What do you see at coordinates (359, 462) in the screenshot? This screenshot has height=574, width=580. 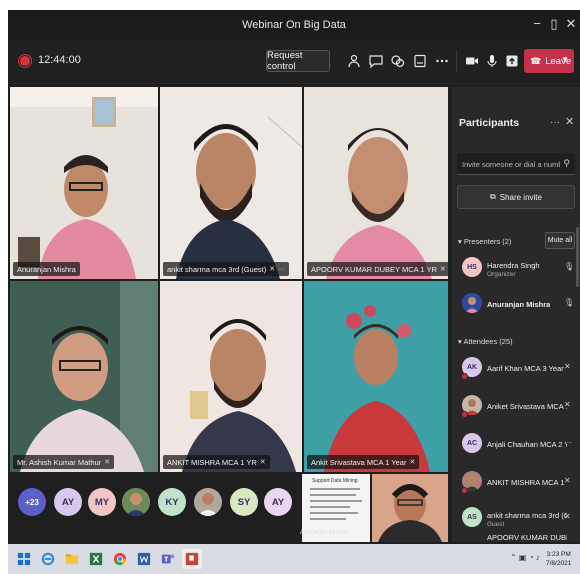 I see `participant-name: Ankit Srivastava MCA 1 Year` at bounding box center [359, 462].